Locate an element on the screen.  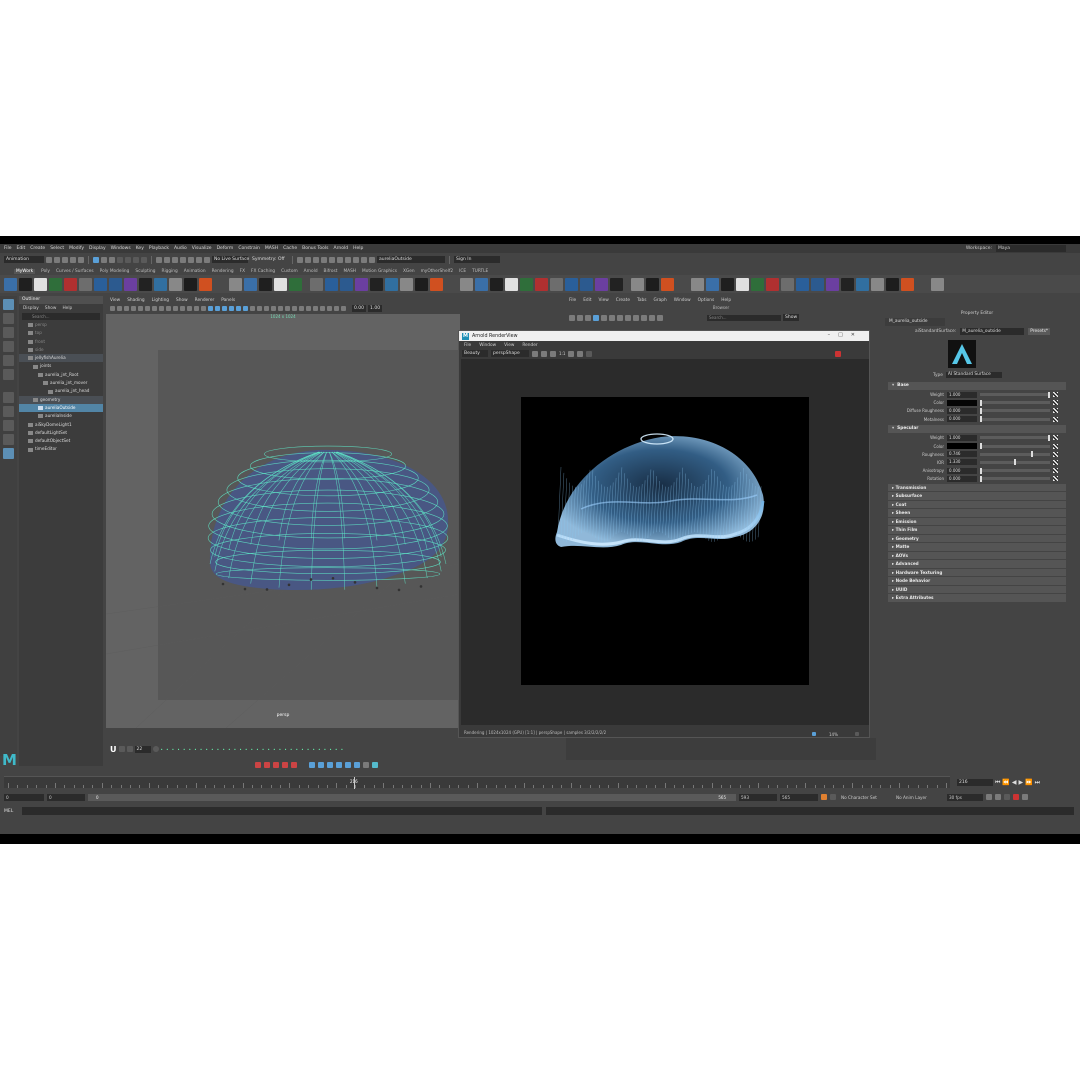
material-tab: M_aurelia_outside is located at coordinates (915, 322).